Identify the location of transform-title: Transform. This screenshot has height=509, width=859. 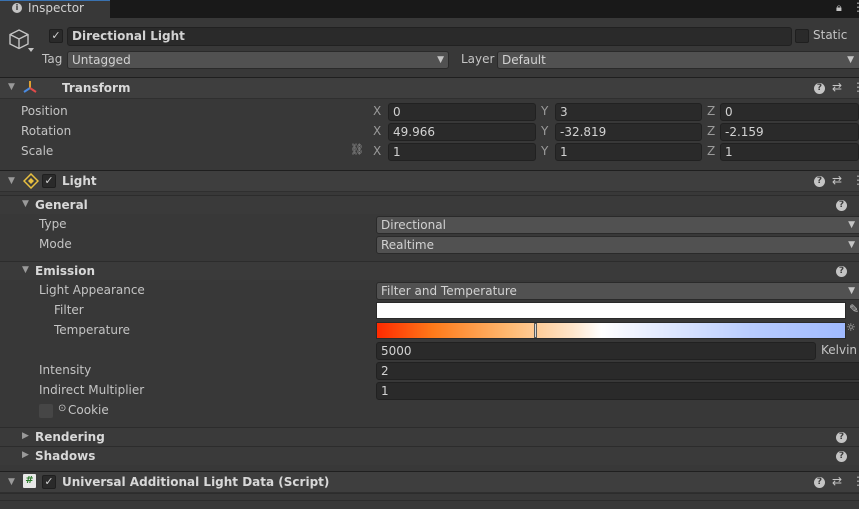
(96, 88).